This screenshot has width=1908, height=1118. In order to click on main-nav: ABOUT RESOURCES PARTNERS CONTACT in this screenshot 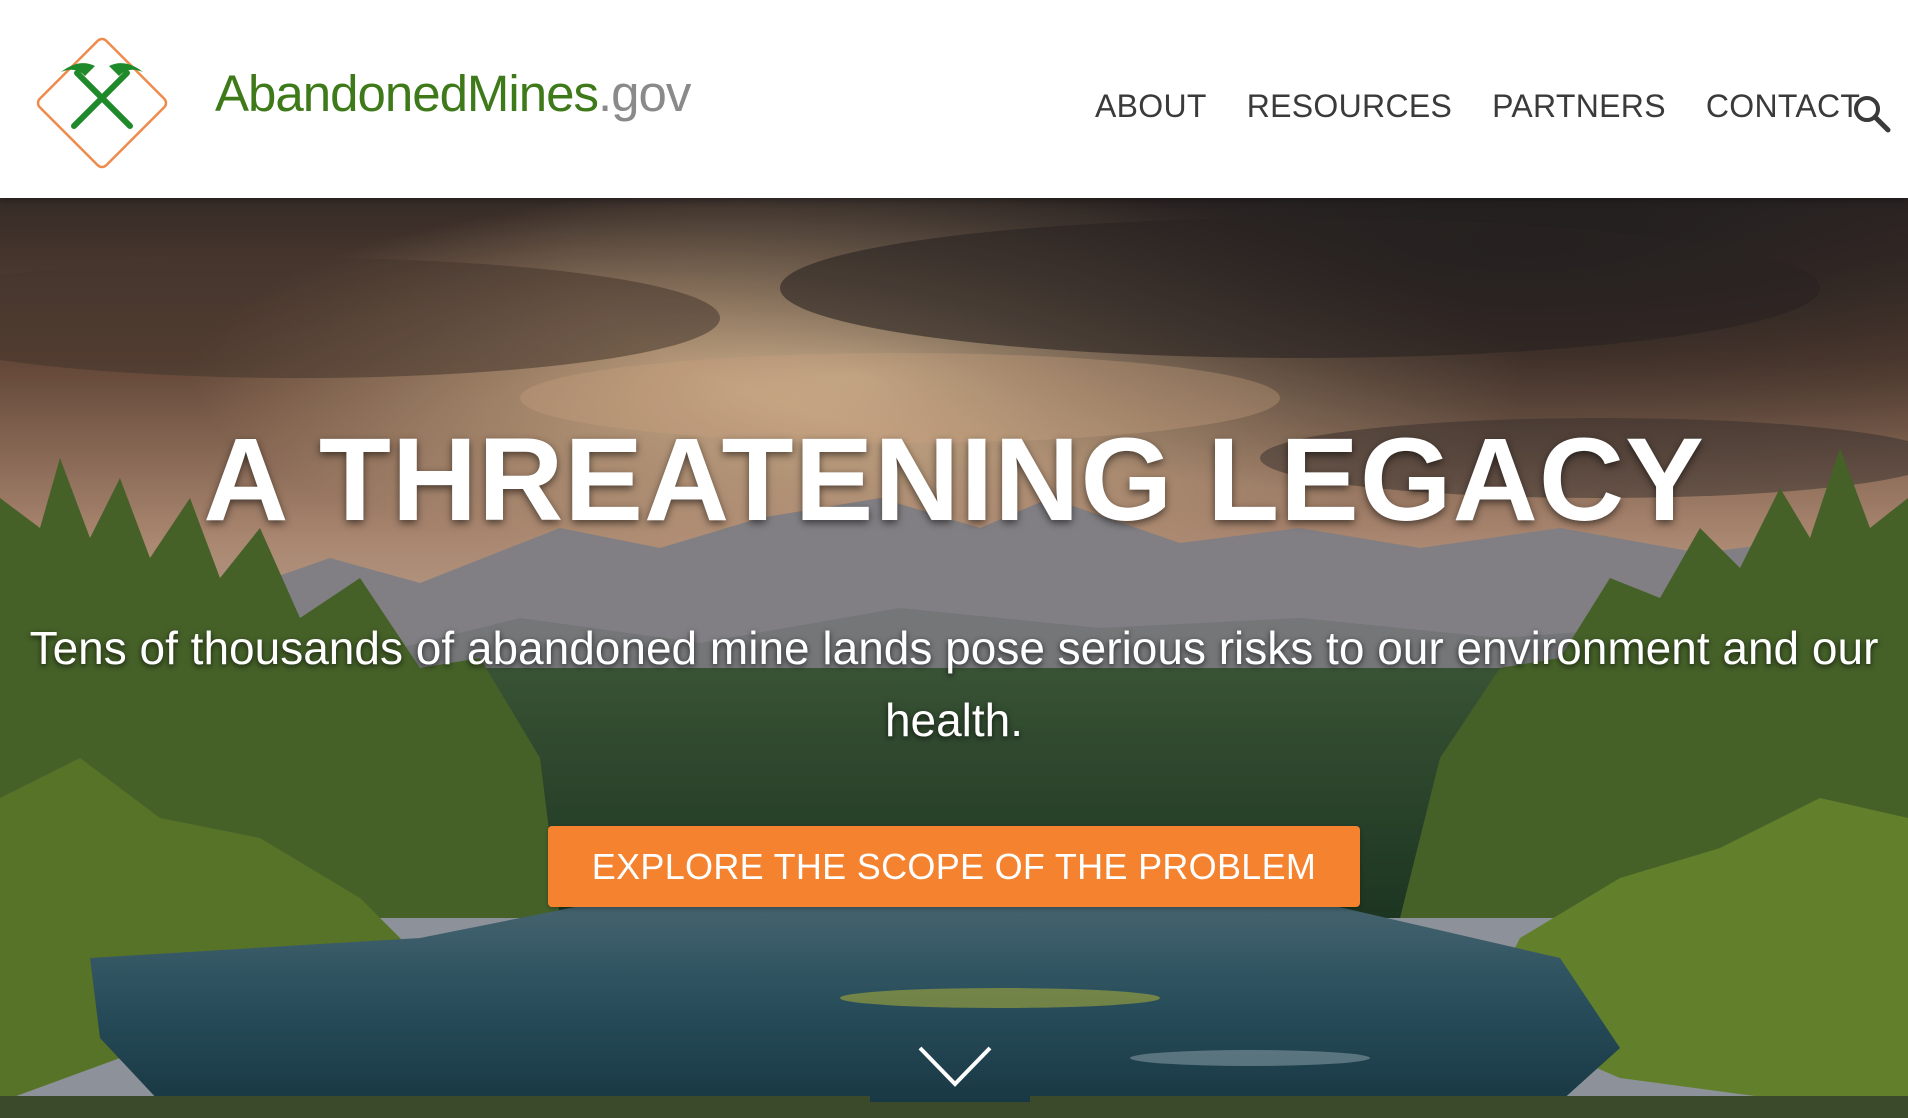, I will do `click(1497, 106)`.